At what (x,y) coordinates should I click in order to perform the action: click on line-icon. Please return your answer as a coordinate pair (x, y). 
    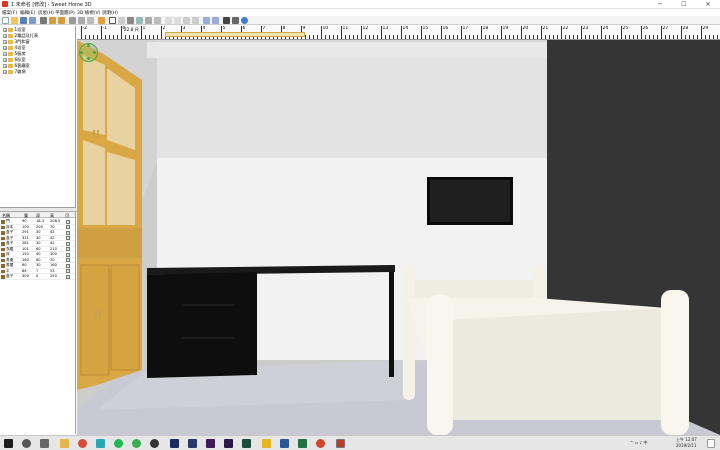
    Looking at the image, I should click on (136, 443).